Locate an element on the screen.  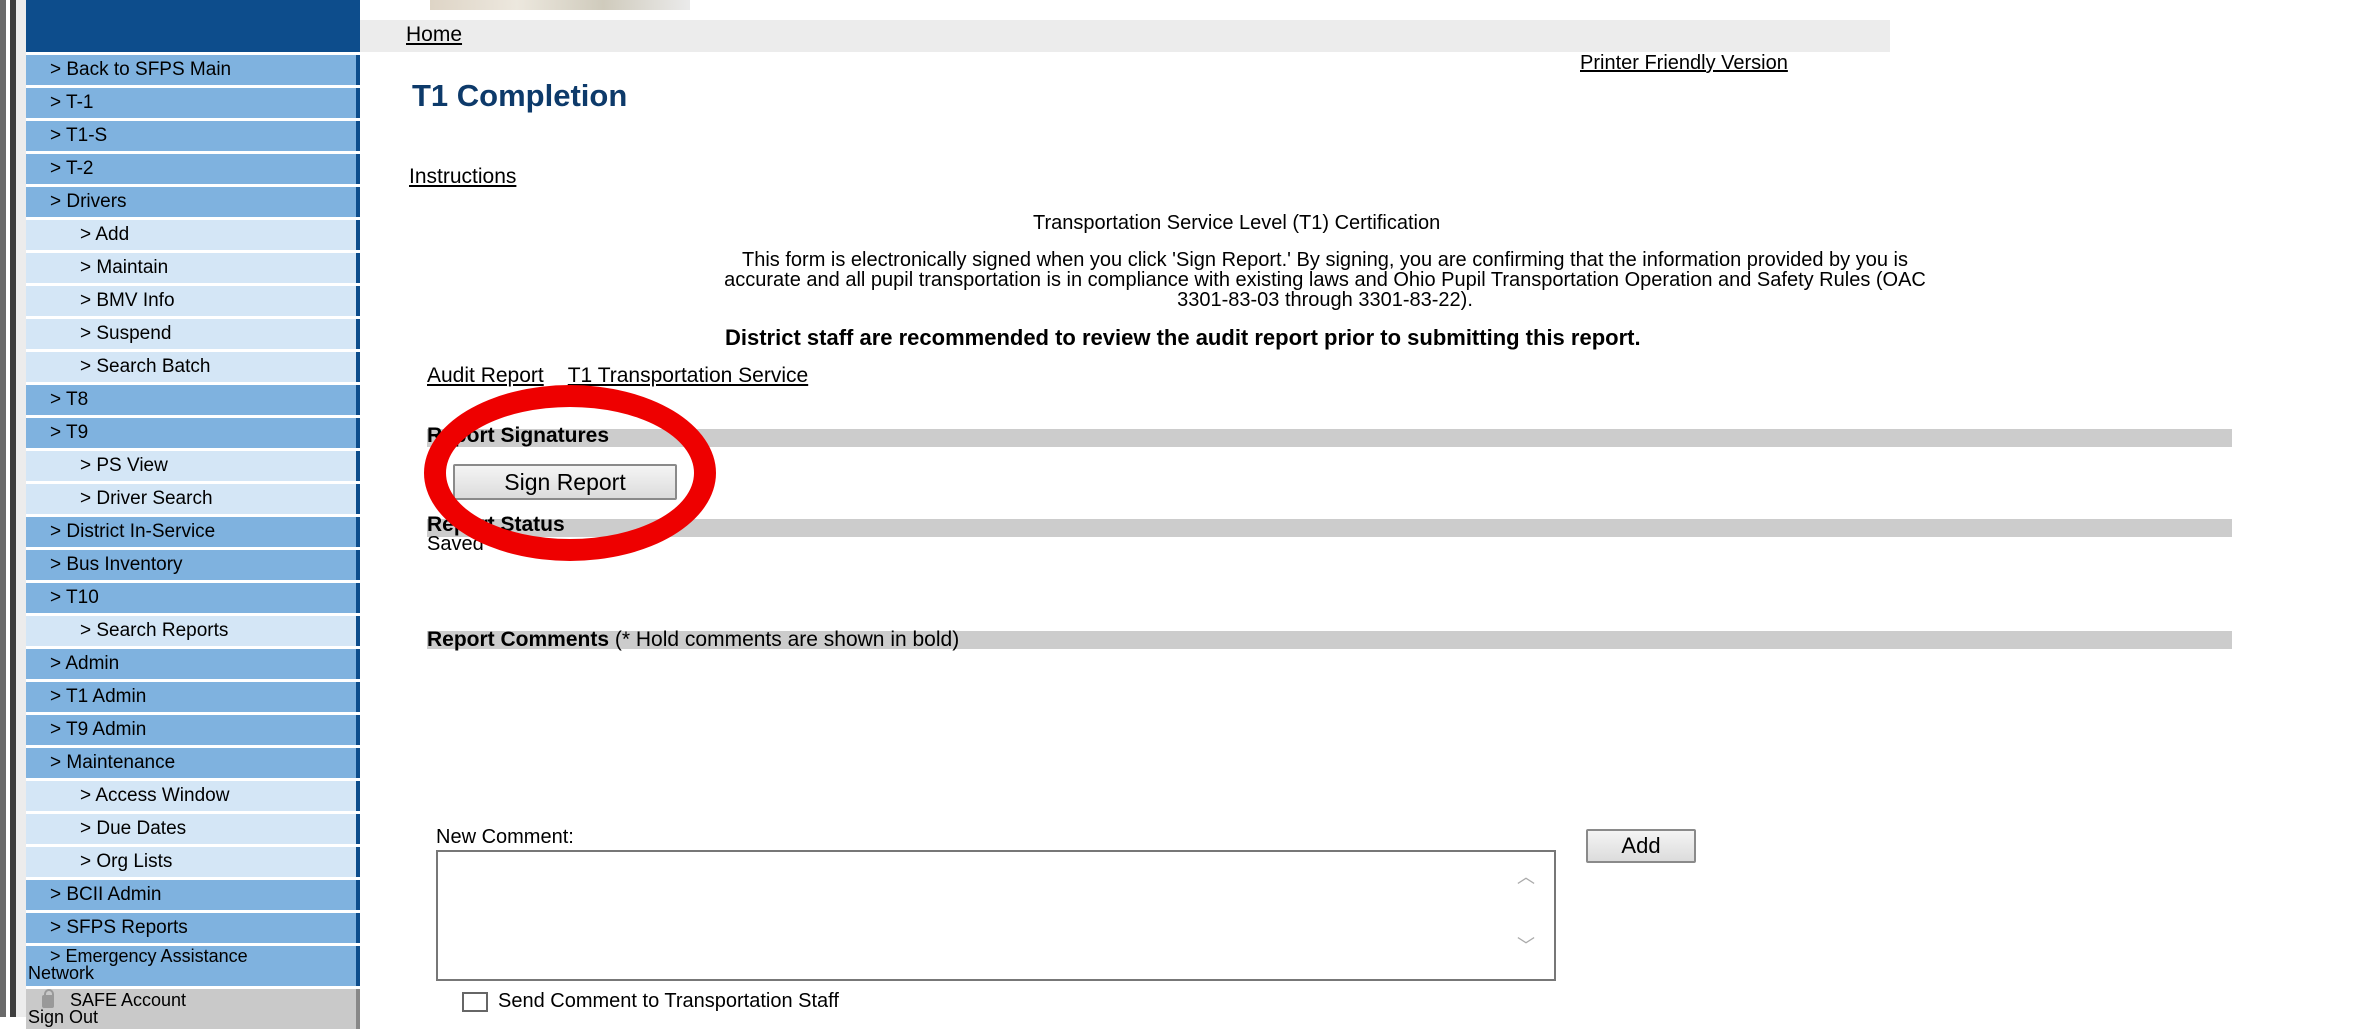
sidebar-item-bcii-admin: > BCII Admin is located at coordinates (193, 895).